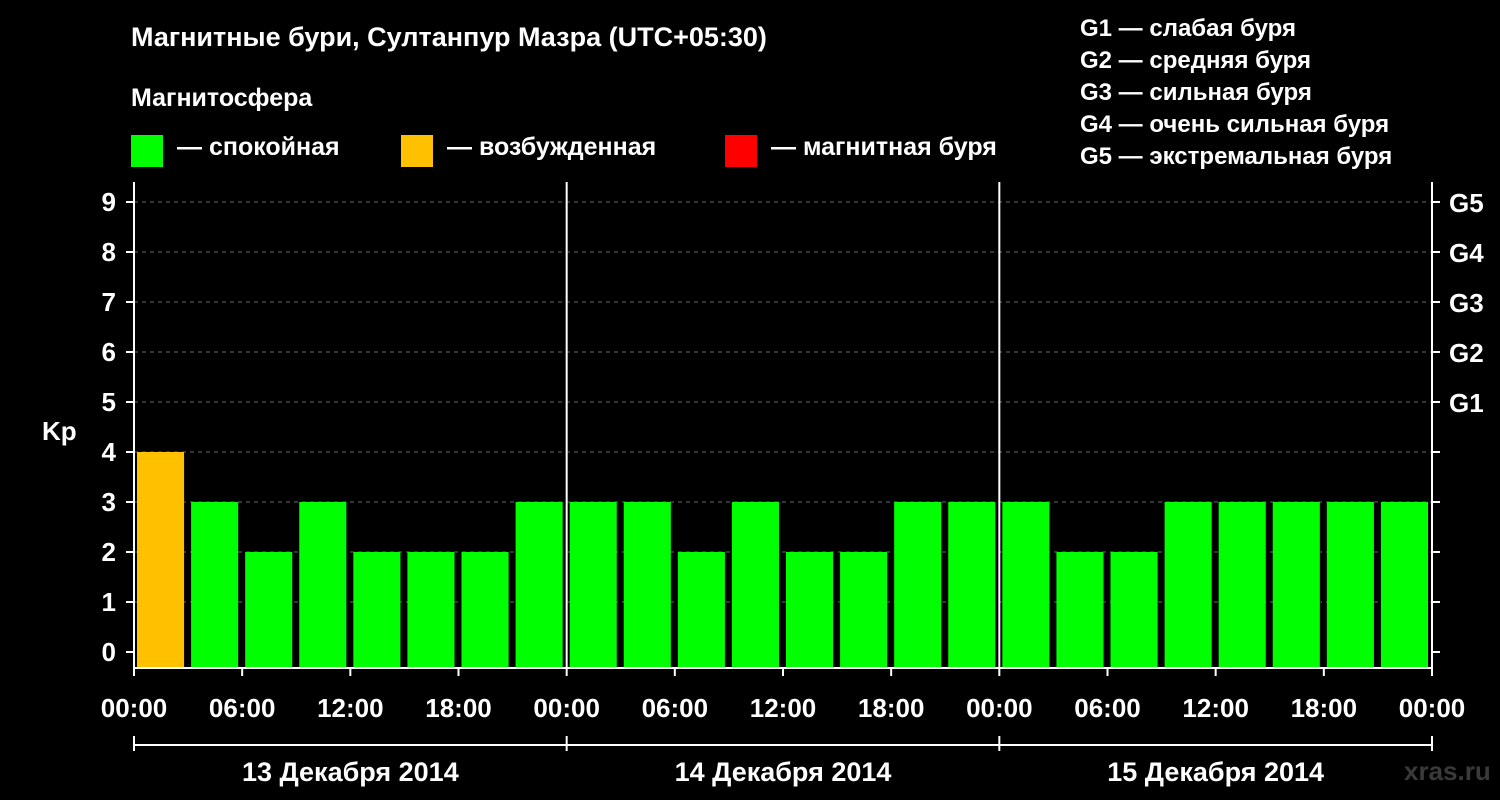 The image size is (1500, 800). Describe the element at coordinates (109, 552) in the screenshot. I see `y-tick-label: 2` at that location.